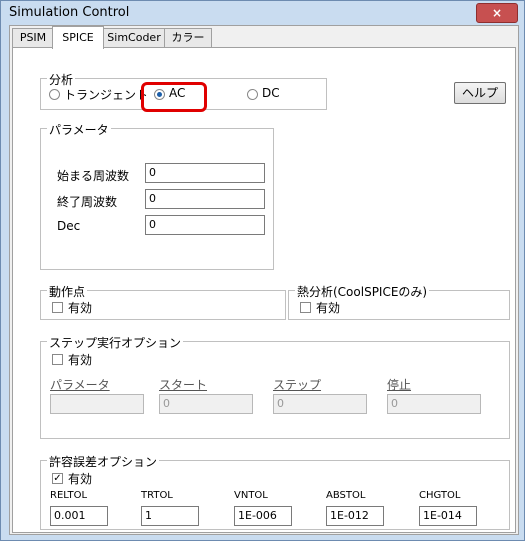 This screenshot has width=525, height=541. I want to click on radio-dc, so click(252, 94).